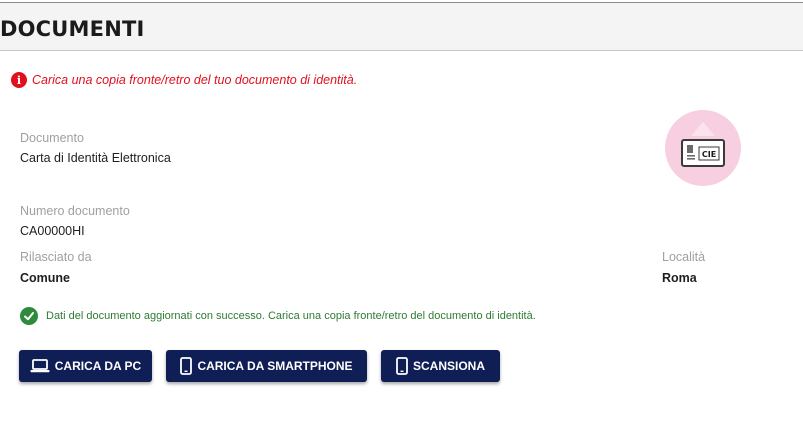 This screenshot has height=422, width=803. What do you see at coordinates (448, 366) in the screenshot?
I see `scan-label: SCANSIONA` at bounding box center [448, 366].